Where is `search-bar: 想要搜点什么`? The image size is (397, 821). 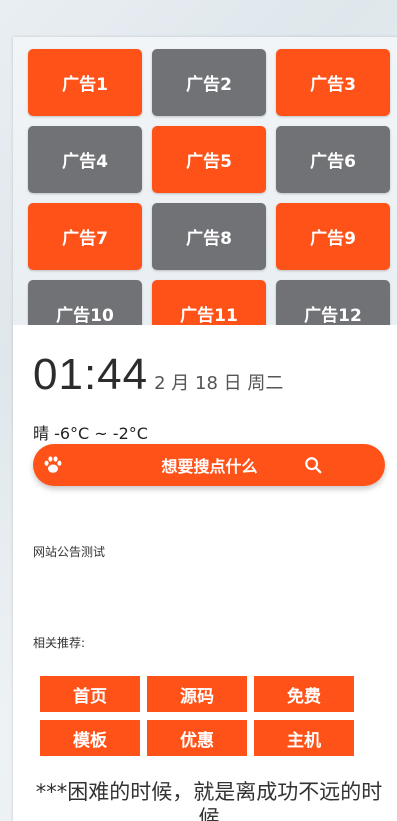 search-bar: 想要搜点什么 is located at coordinates (209, 465).